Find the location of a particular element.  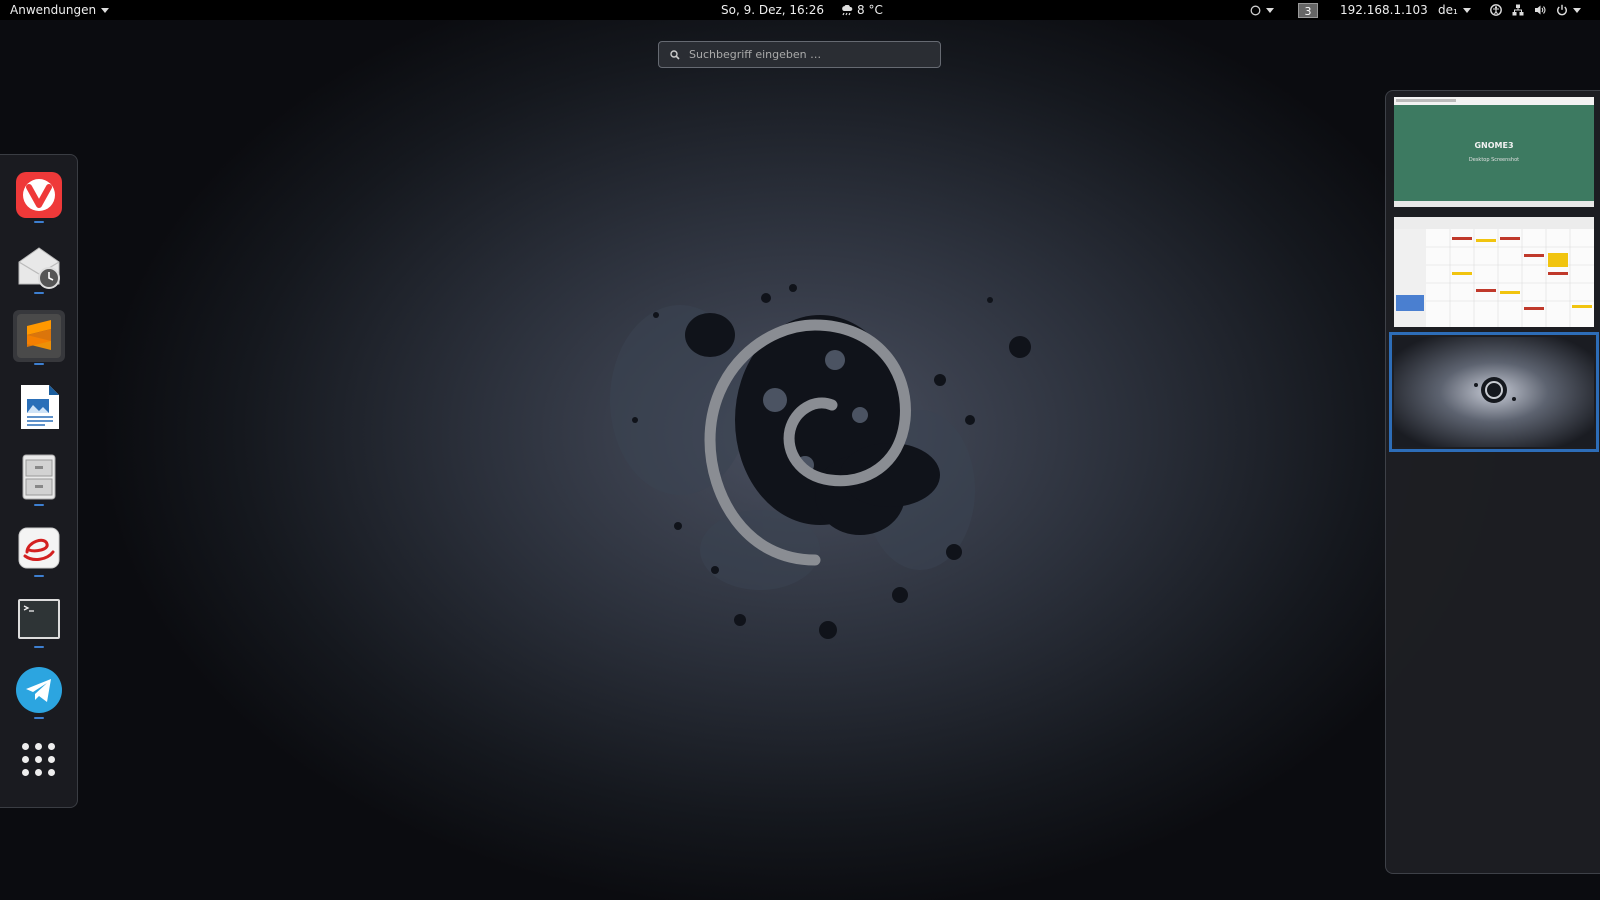

applications-menu-label: Anwendungen is located at coordinates (53, 10).